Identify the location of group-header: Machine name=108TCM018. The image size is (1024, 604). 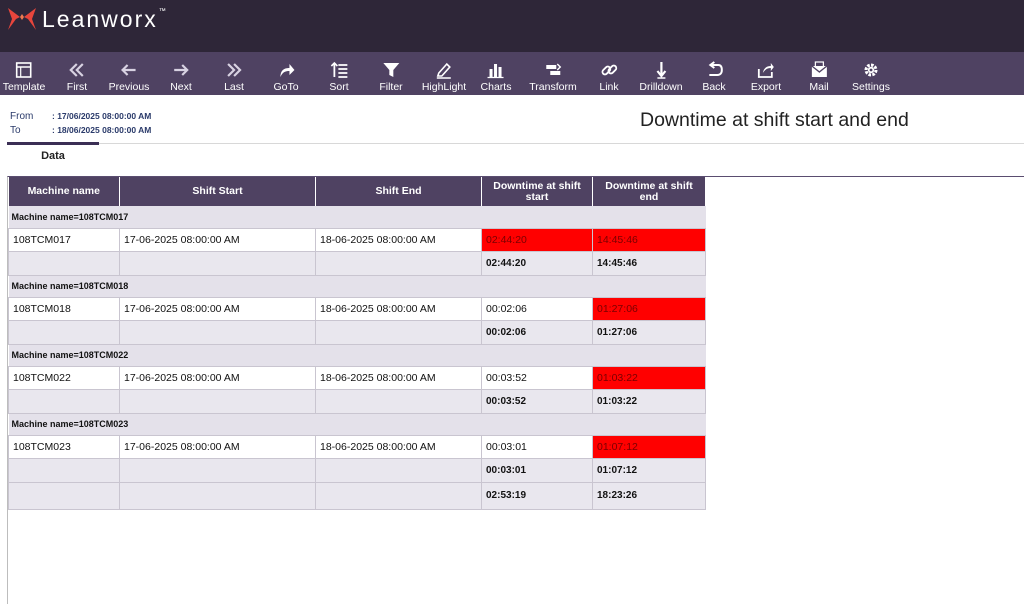
(357, 286).